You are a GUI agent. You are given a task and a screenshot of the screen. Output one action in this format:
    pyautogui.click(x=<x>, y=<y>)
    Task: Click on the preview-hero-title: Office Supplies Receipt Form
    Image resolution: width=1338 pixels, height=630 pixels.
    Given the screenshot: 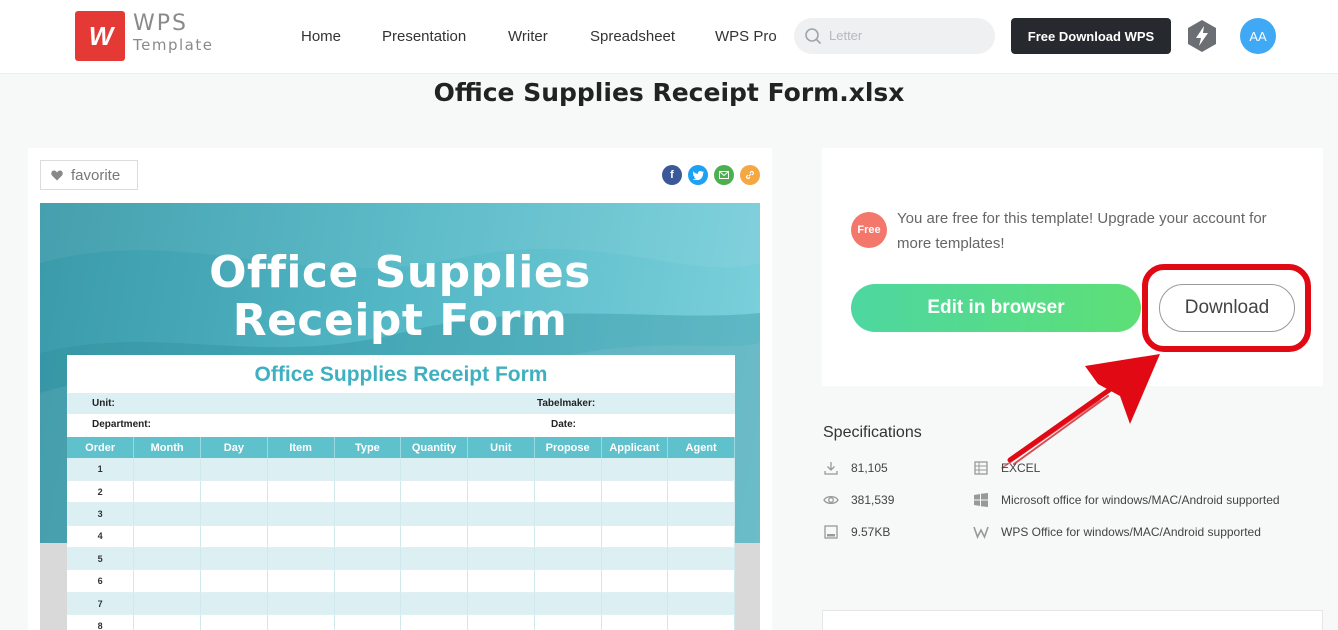 What is the action you would take?
    pyautogui.click(x=400, y=297)
    